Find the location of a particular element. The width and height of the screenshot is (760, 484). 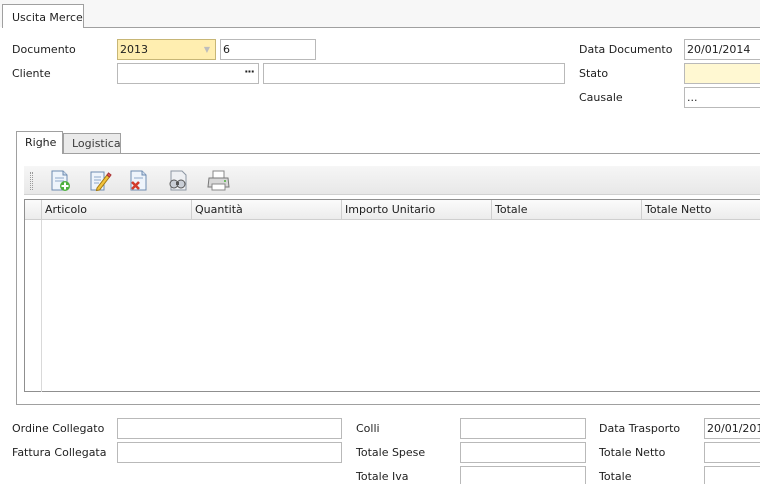

tab-righe-label: Righe is located at coordinates (41, 142).